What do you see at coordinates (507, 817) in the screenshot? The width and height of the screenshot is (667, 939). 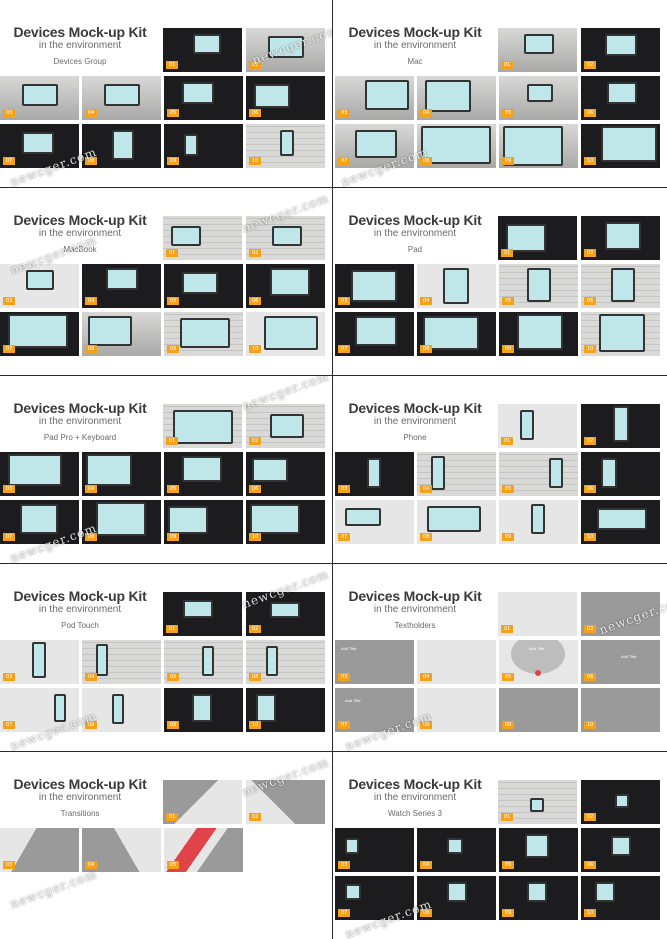 I see `thumbnail-number: 01` at bounding box center [507, 817].